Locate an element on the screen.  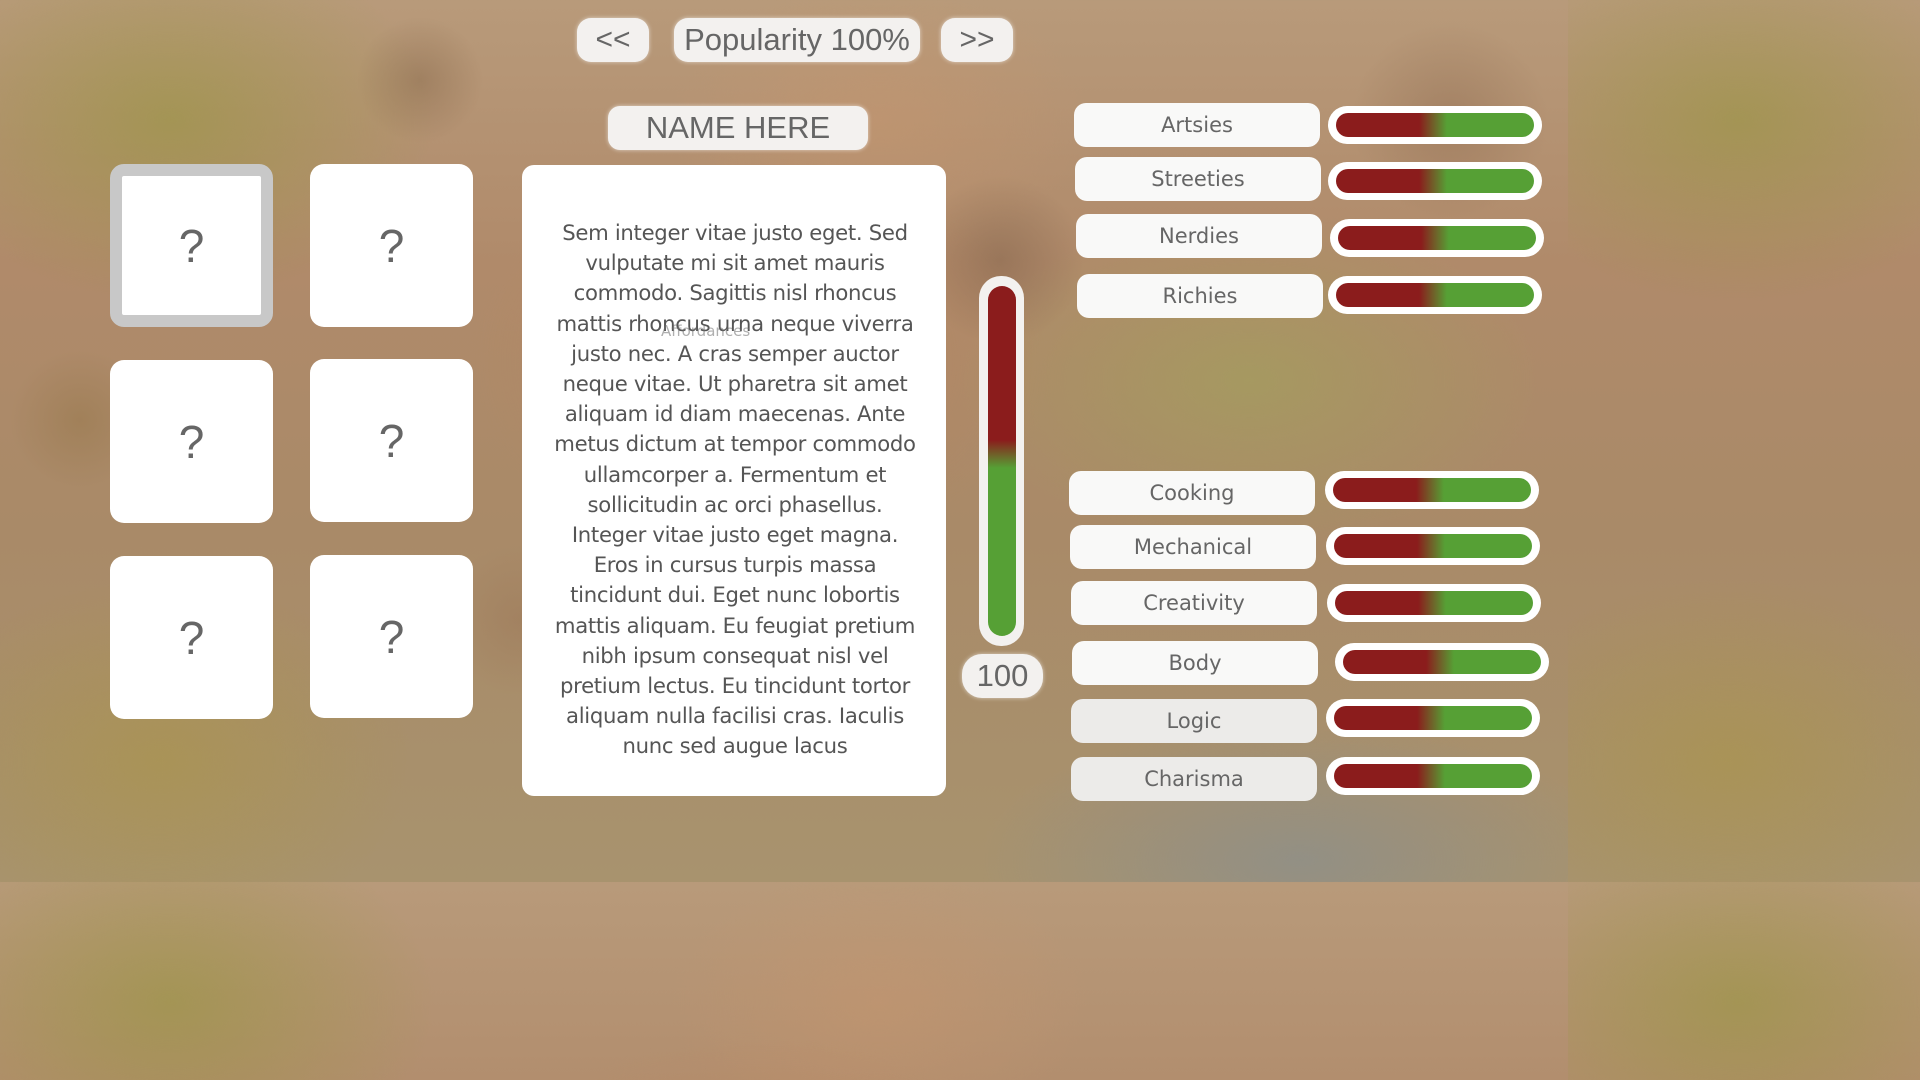
character-name: NAME HERE is located at coordinates (738, 128).